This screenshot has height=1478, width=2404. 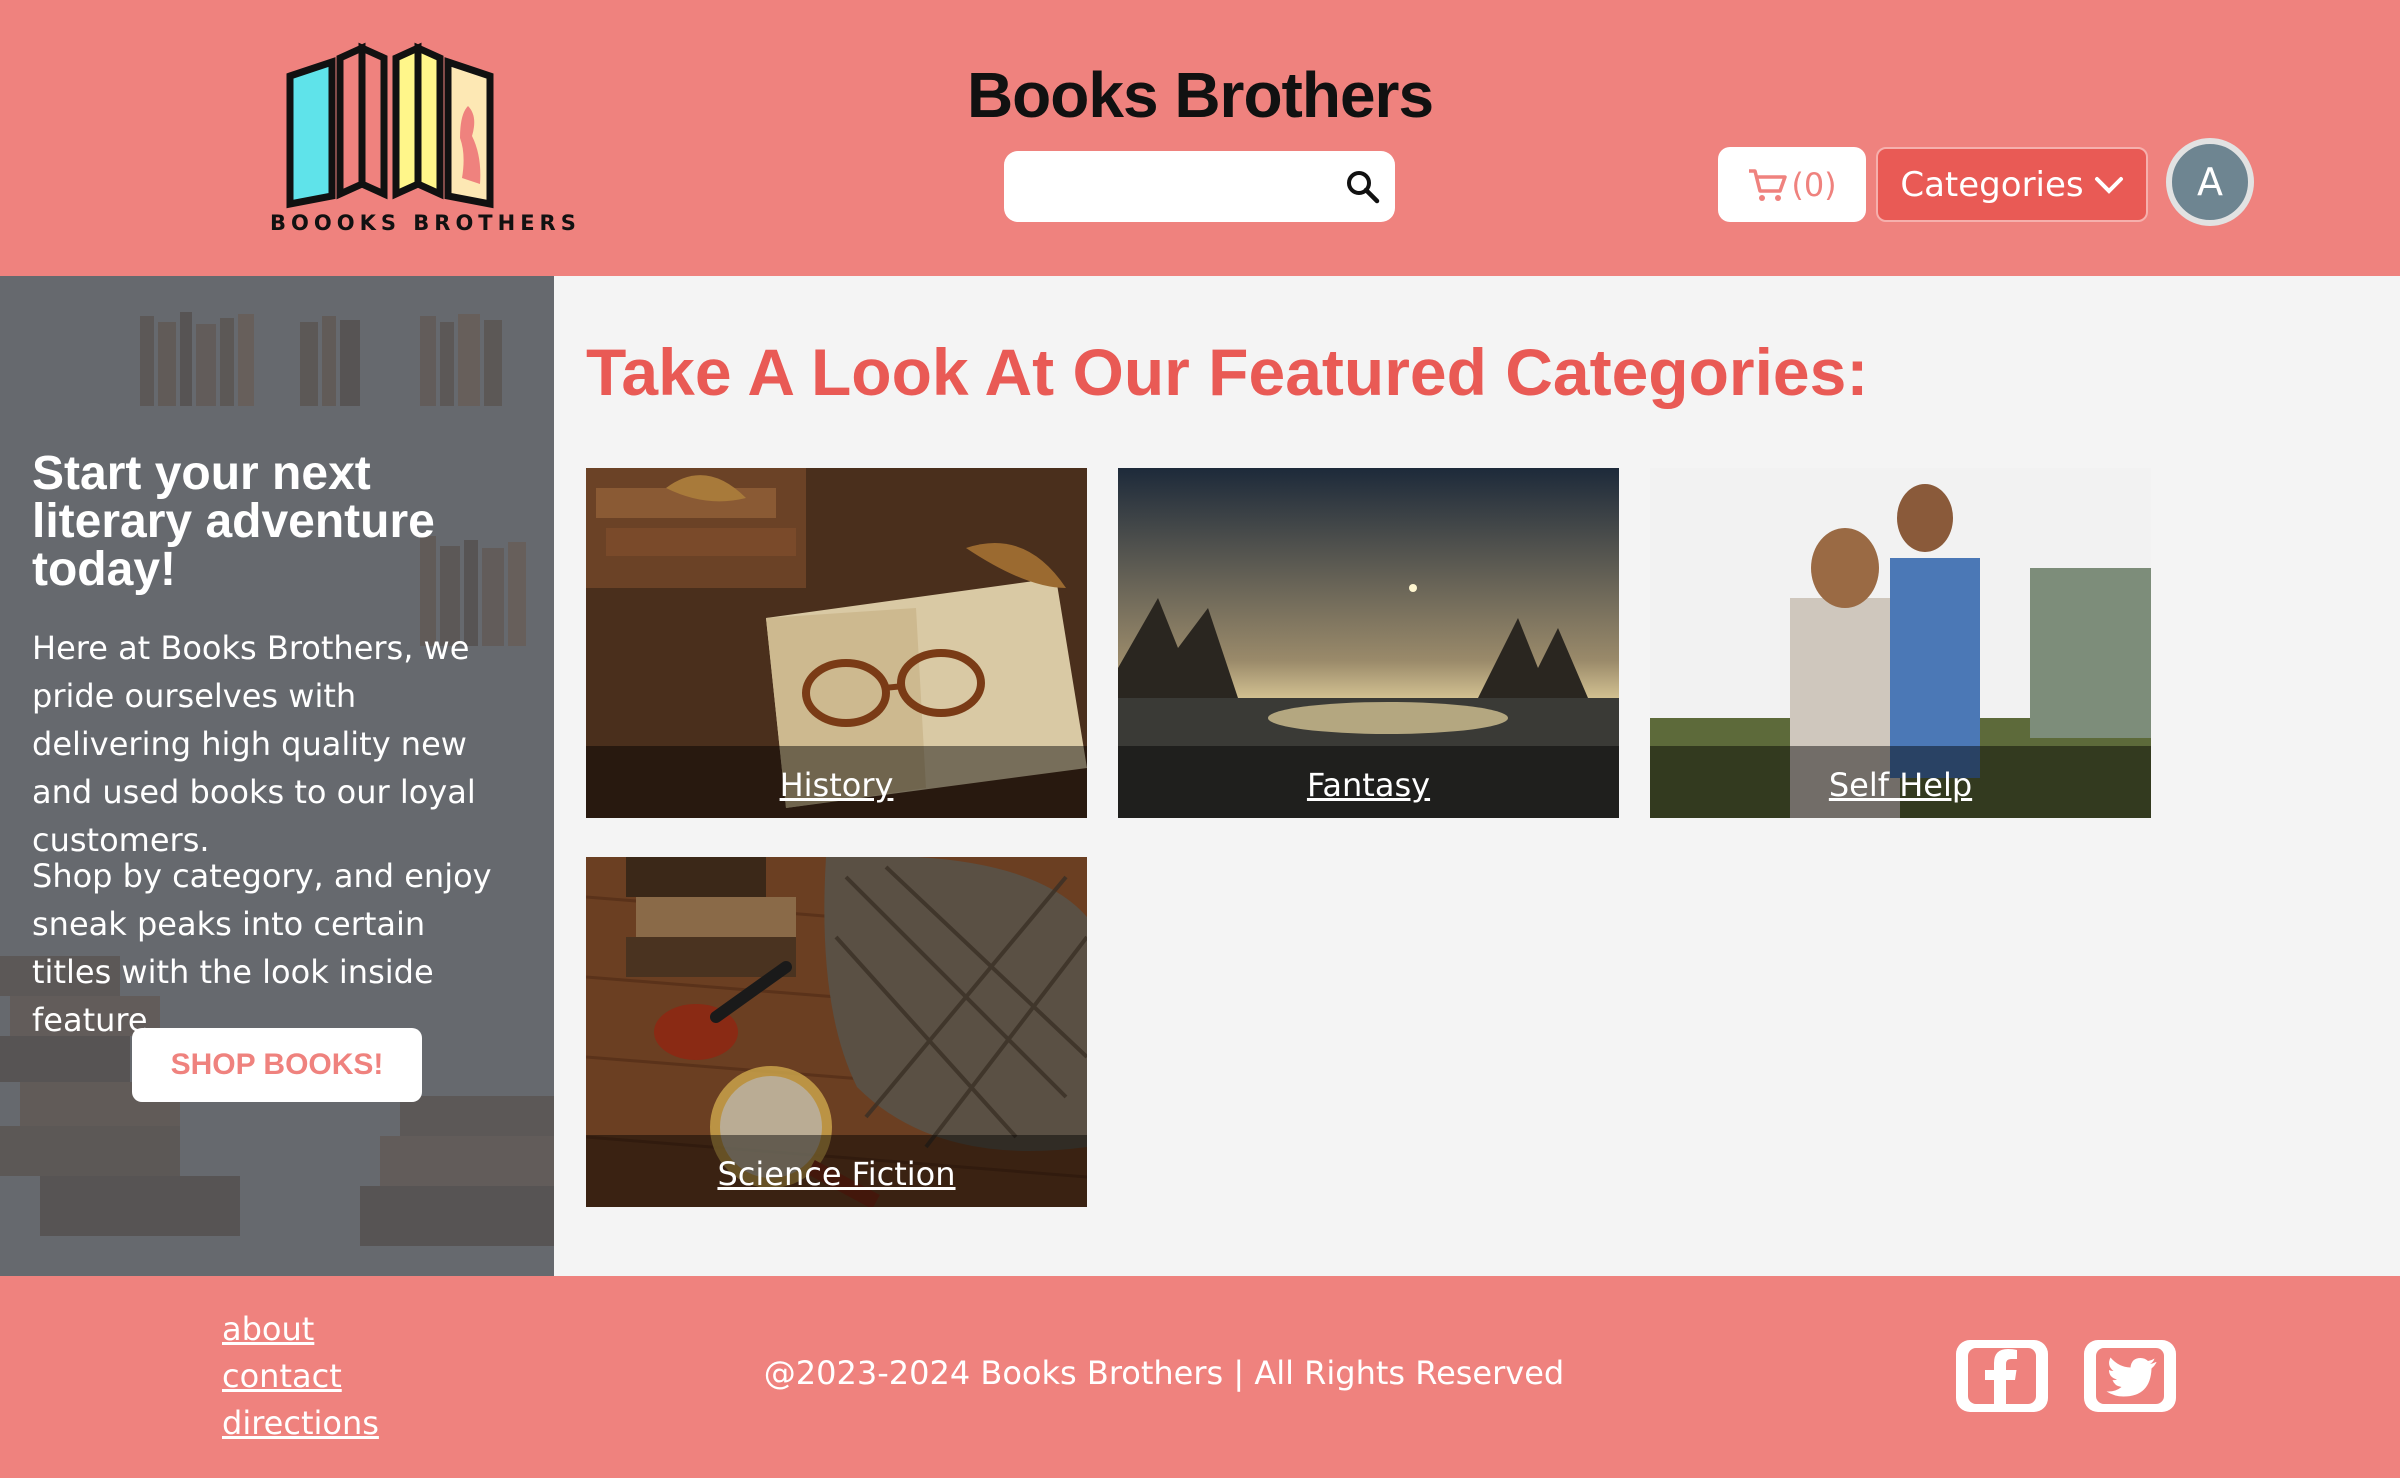 I want to click on site-logo: BOOOKS BROTHERS, so click(x=425, y=139).